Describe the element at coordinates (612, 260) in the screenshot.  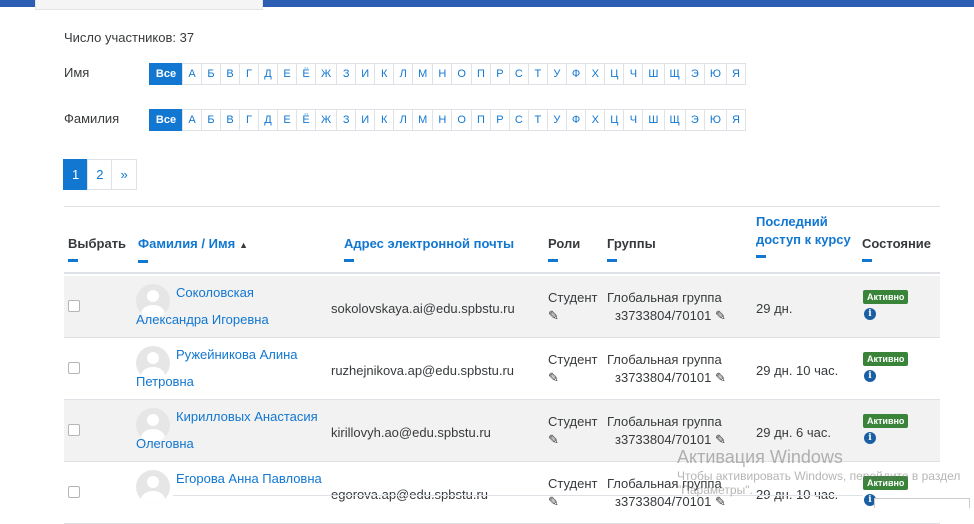
I see `collapse-groups-icon` at that location.